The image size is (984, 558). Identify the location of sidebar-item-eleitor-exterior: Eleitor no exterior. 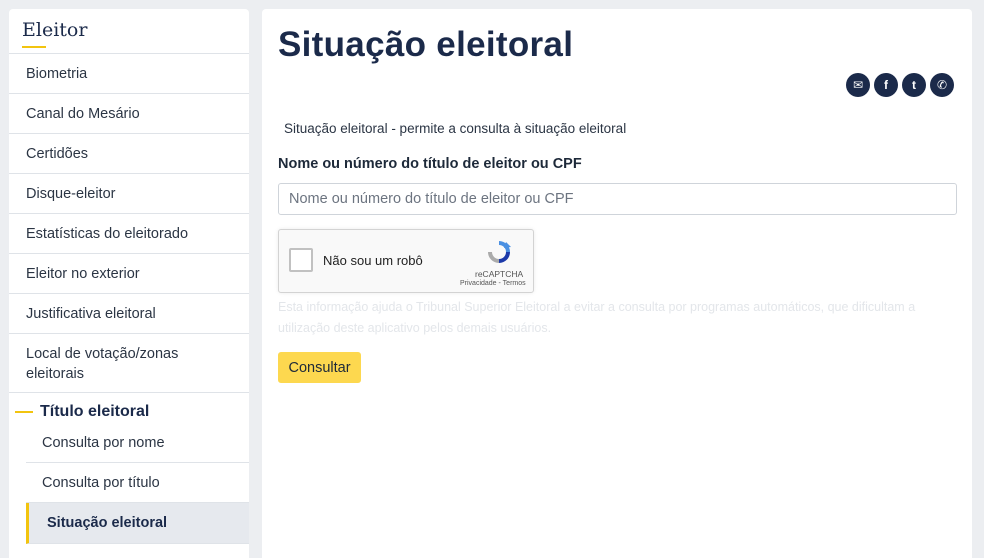
(129, 274).